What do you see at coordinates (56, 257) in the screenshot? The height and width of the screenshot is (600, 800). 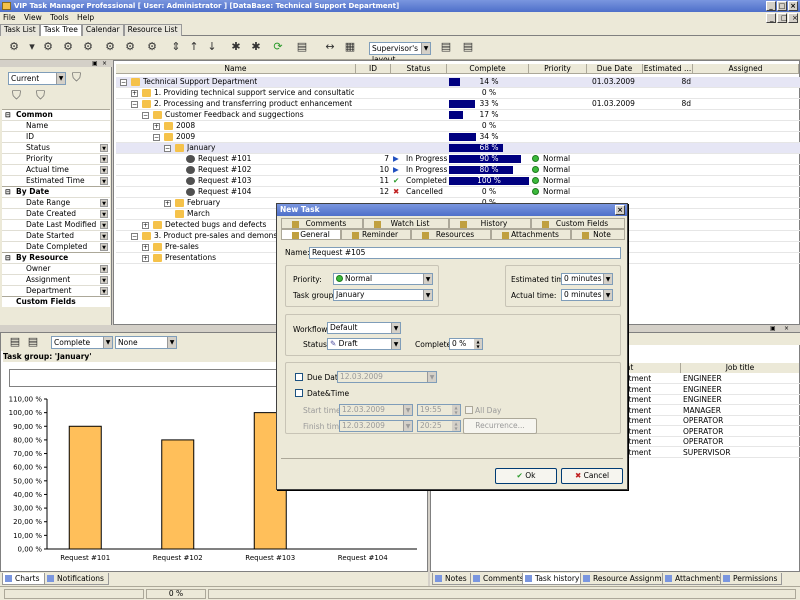 I see `filter-group-by-resource: ⊟ By Resource` at bounding box center [56, 257].